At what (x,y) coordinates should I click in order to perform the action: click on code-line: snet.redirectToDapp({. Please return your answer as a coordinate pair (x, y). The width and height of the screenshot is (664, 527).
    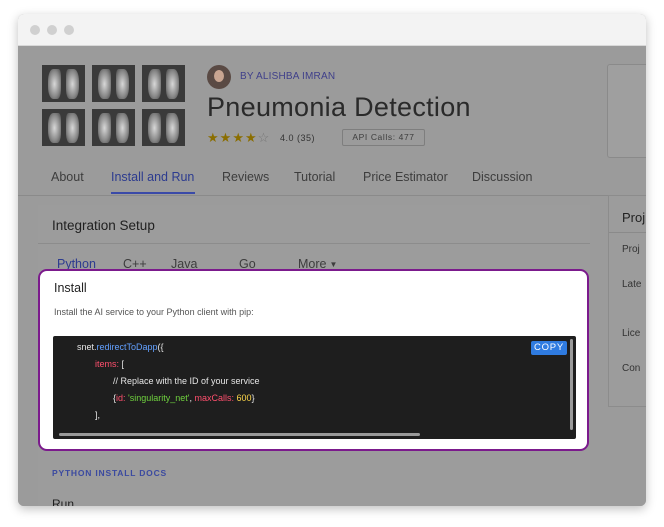
    Looking at the image, I should click on (120, 347).